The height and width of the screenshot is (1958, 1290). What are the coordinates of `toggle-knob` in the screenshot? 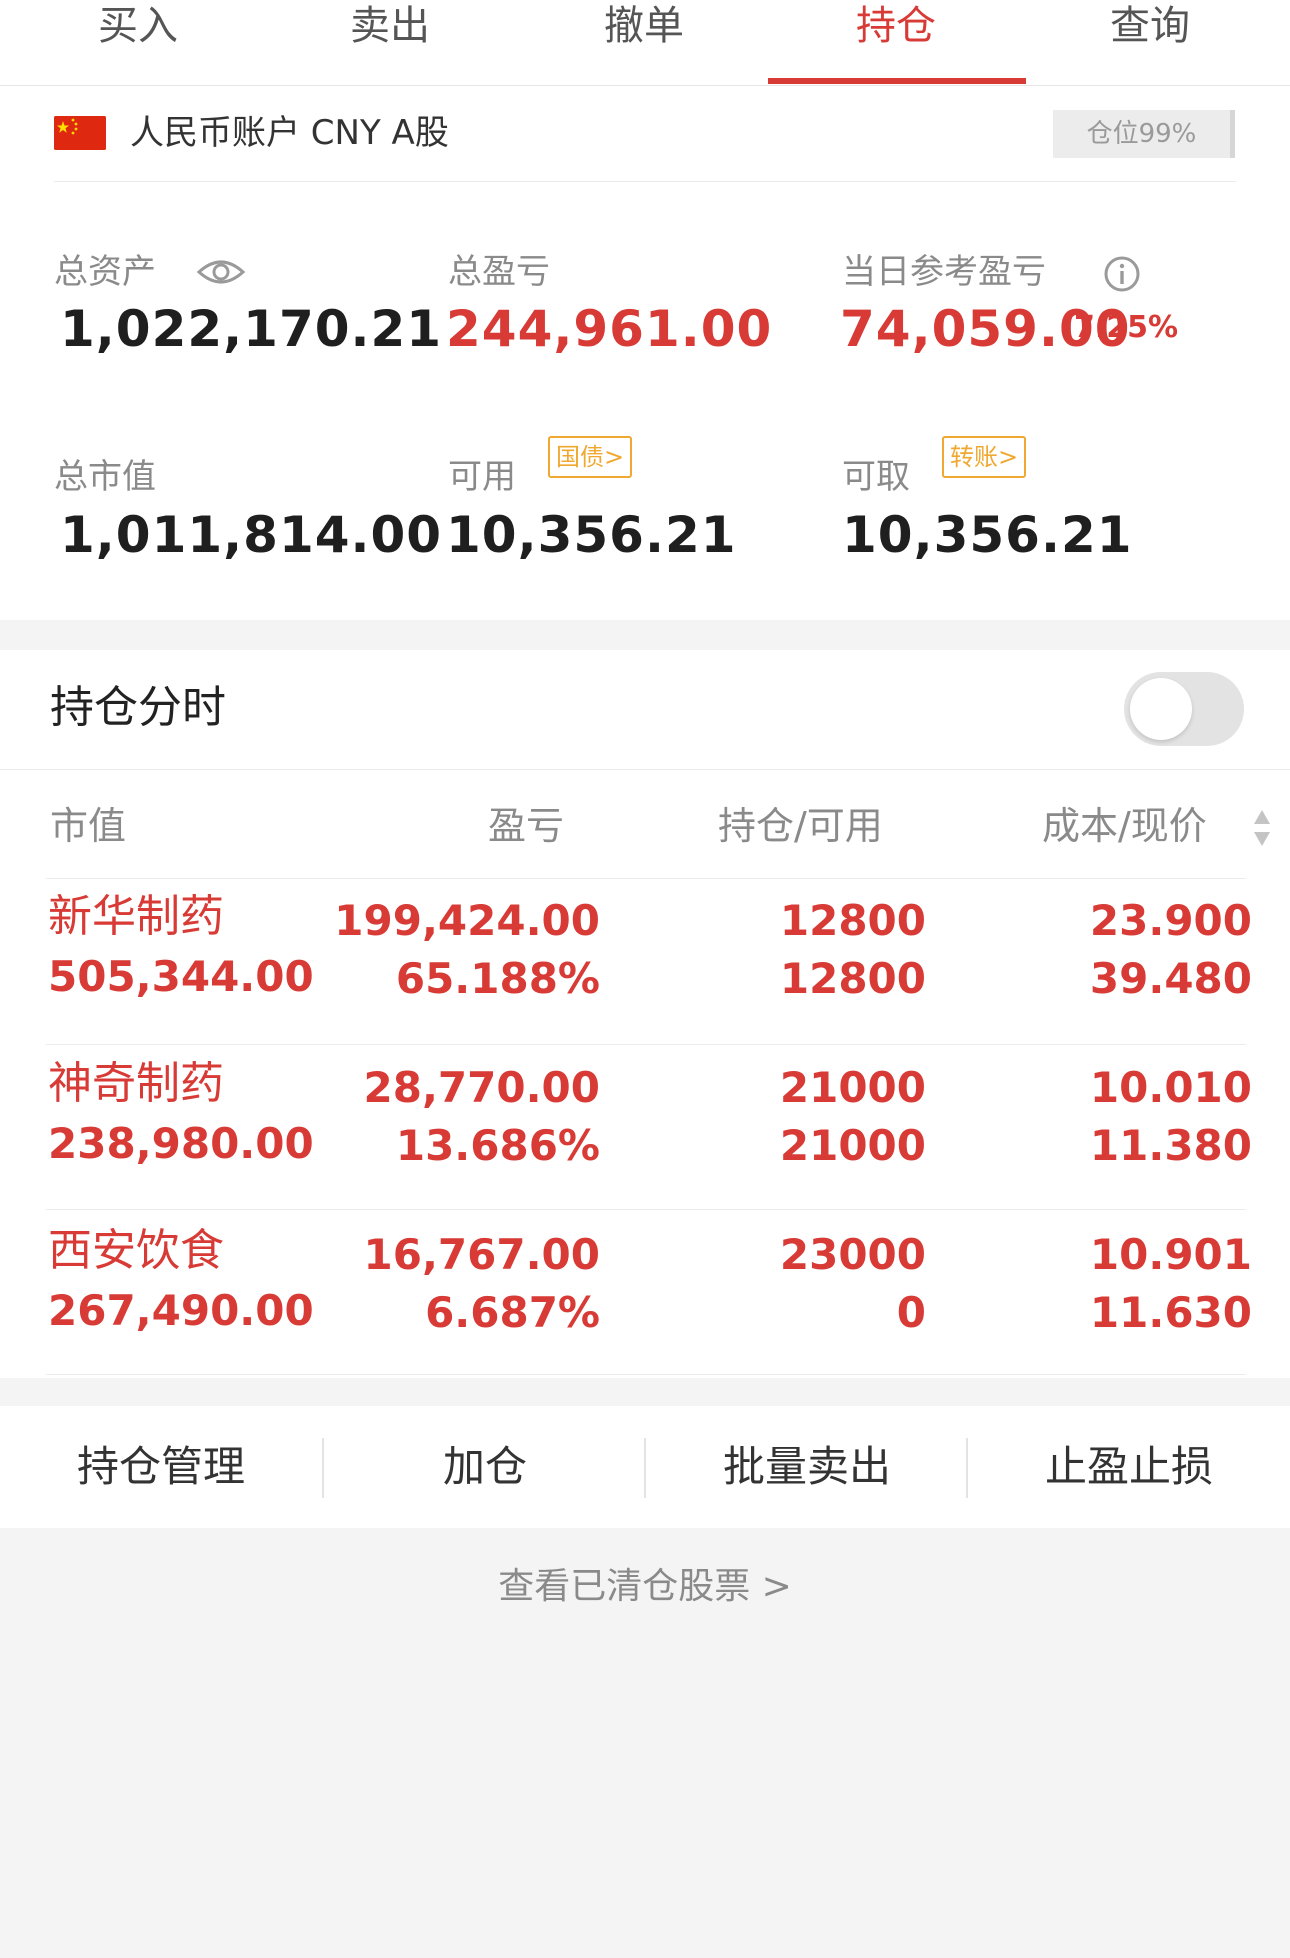 It's located at (1161, 709).